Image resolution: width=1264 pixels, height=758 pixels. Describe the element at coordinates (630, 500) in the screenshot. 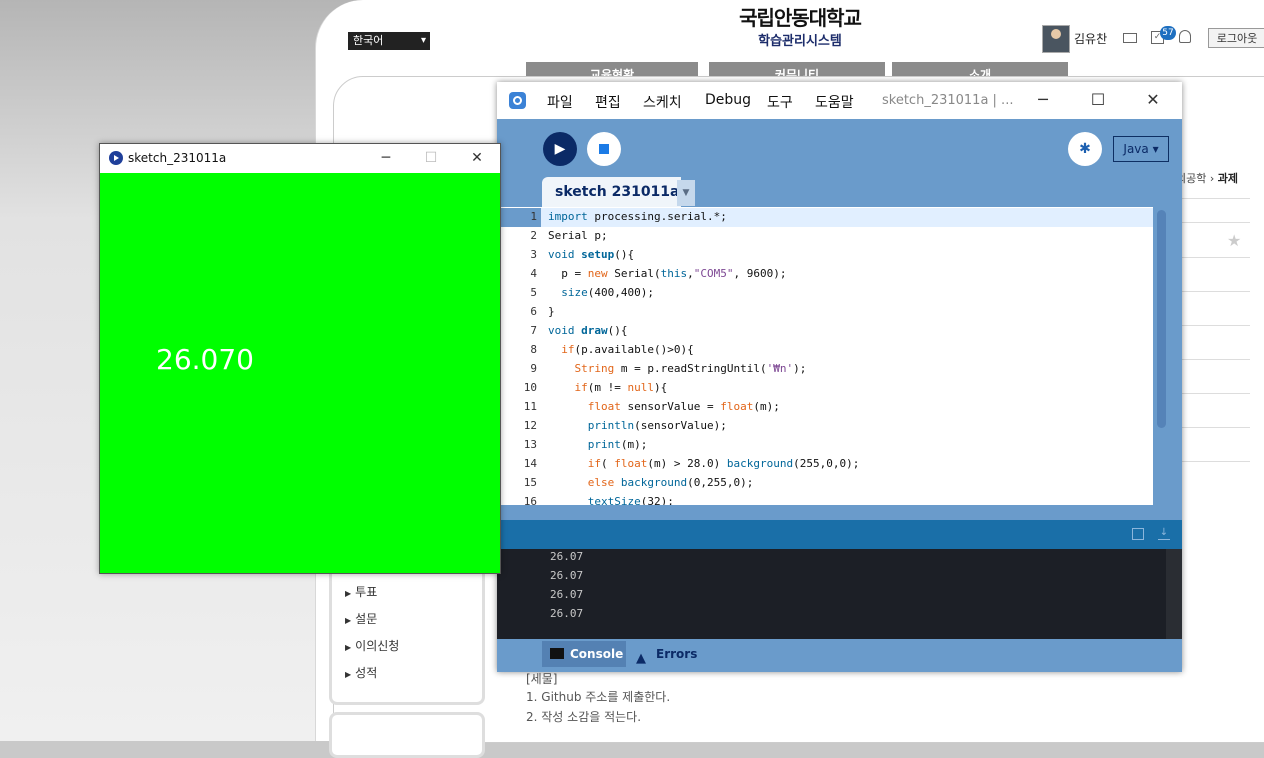

I see `code-line: textSize(32);` at that location.